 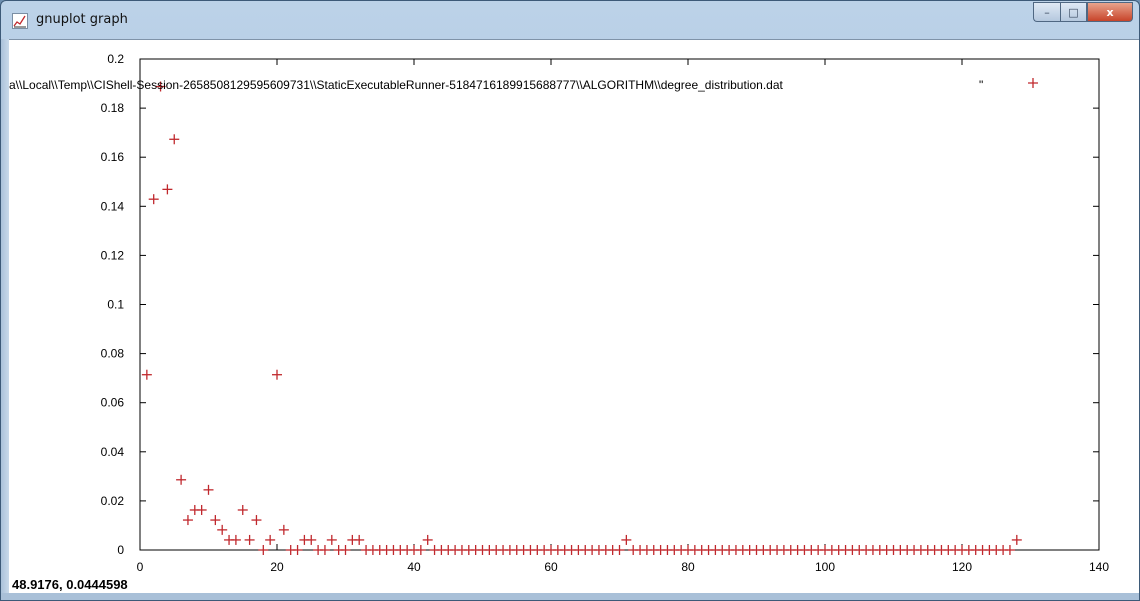 What do you see at coordinates (962, 567) in the screenshot?
I see `x-tick-label: 120` at bounding box center [962, 567].